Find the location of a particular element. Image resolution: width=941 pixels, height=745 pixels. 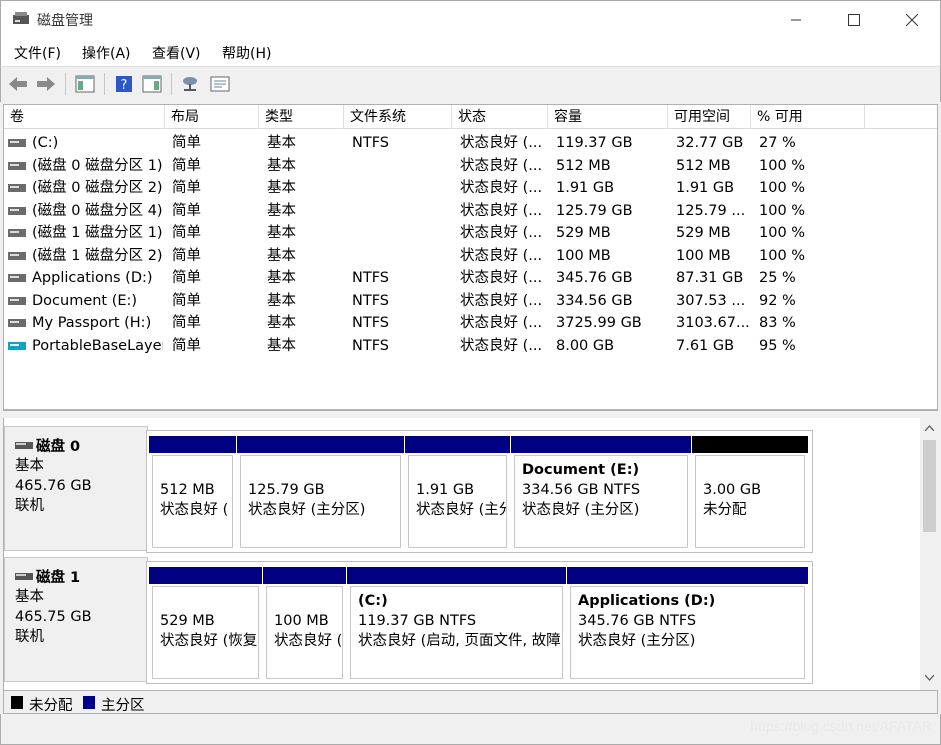

menu-file: 文件(F) is located at coordinates (37, 53).